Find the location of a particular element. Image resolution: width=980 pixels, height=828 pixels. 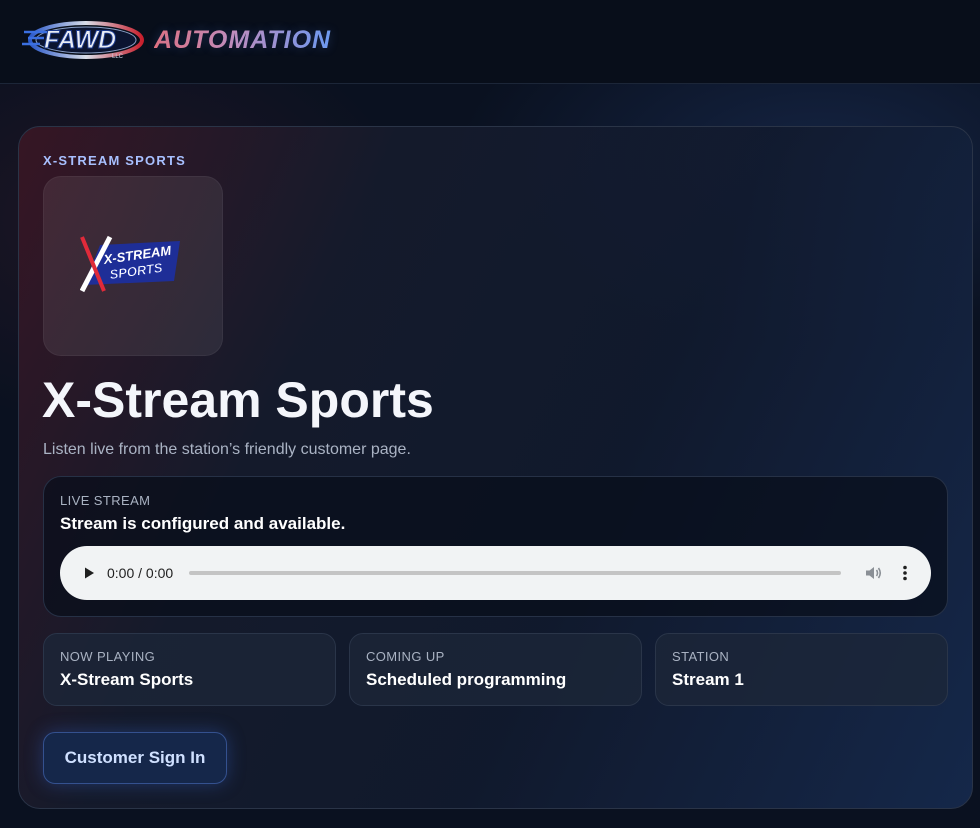

play-icon is located at coordinates (89, 573).